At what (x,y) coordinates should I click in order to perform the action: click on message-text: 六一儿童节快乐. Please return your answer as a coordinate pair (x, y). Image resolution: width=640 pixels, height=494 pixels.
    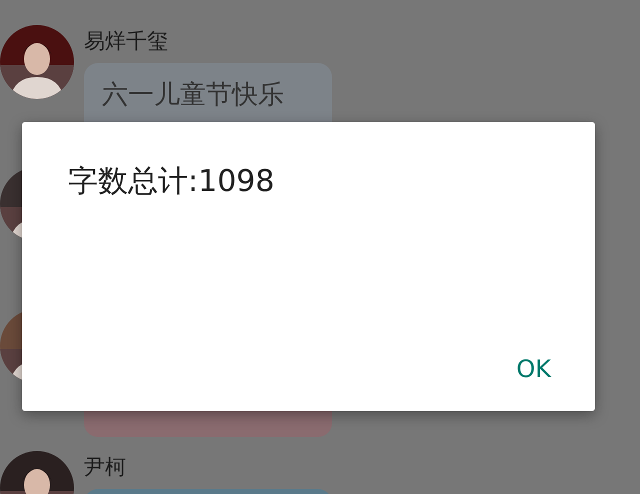
    Looking at the image, I should click on (193, 95).